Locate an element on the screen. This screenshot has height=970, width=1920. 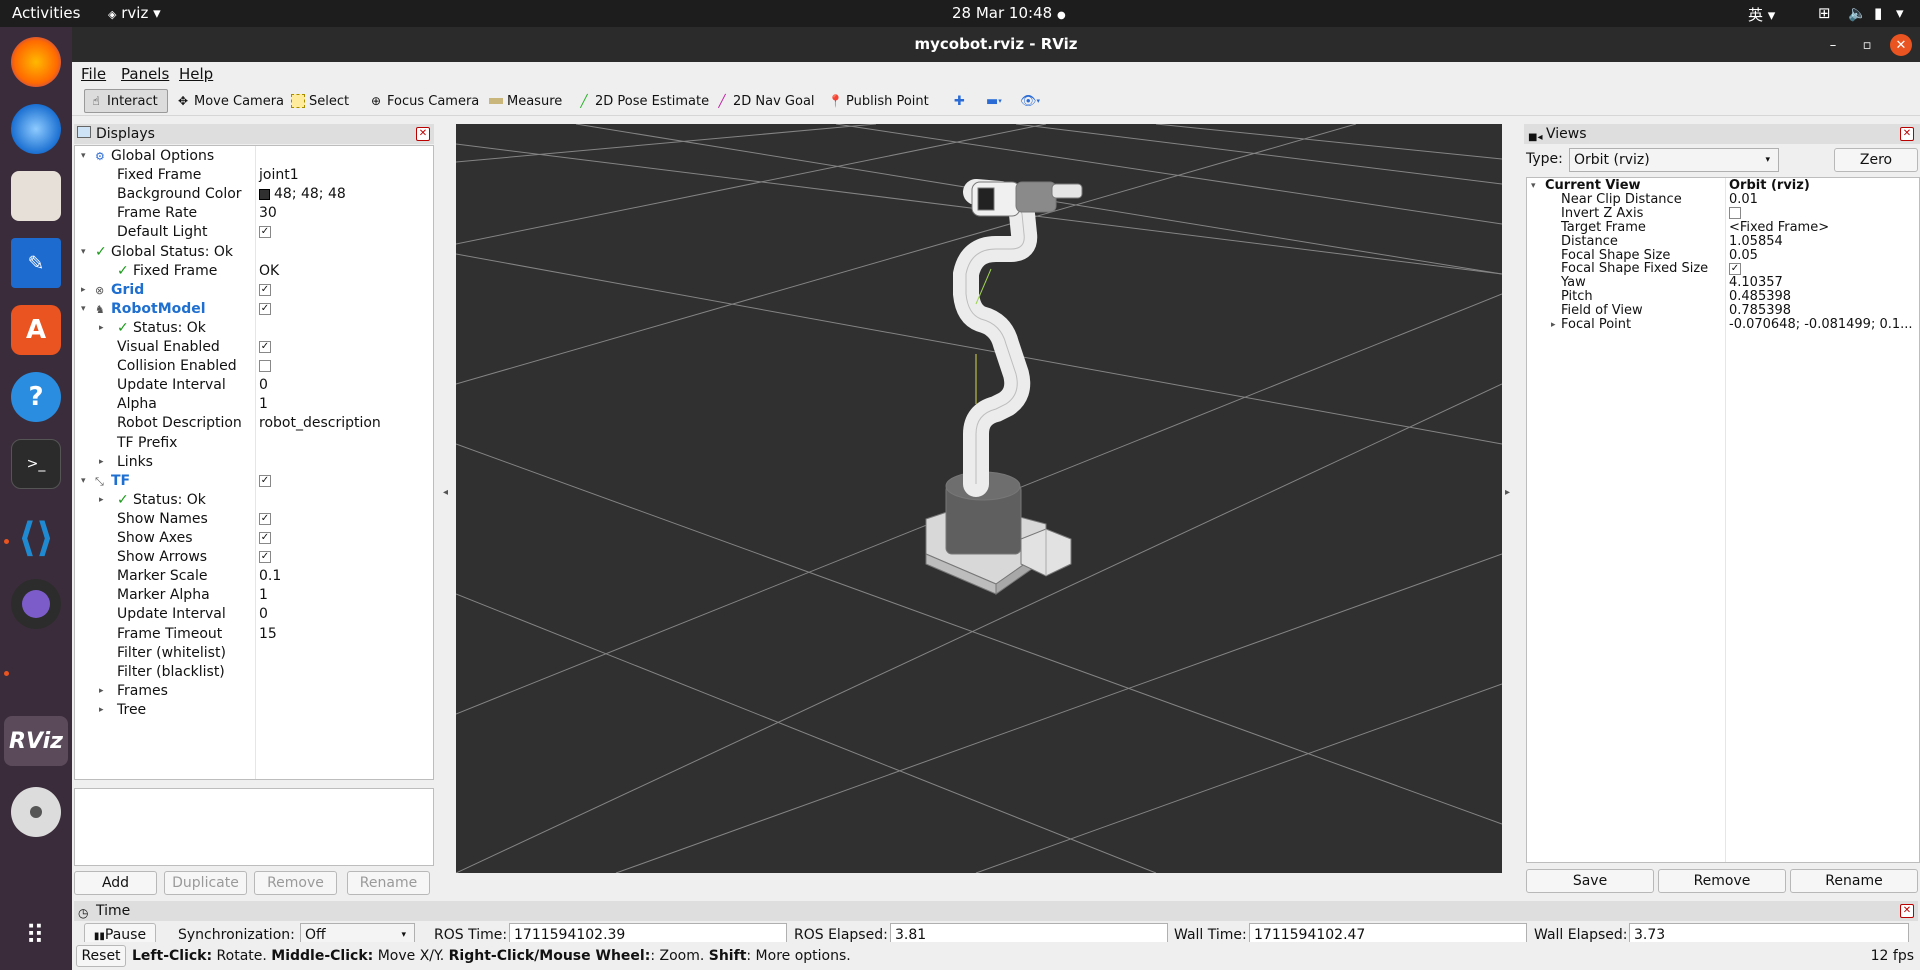
focus-camera-tool: ⊕ Focus Camera is located at coordinates (424, 101).